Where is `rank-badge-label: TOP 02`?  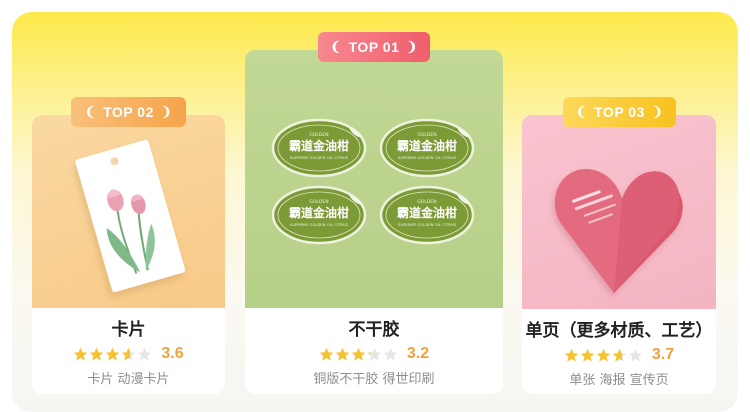 rank-badge-label: TOP 02 is located at coordinates (128, 112).